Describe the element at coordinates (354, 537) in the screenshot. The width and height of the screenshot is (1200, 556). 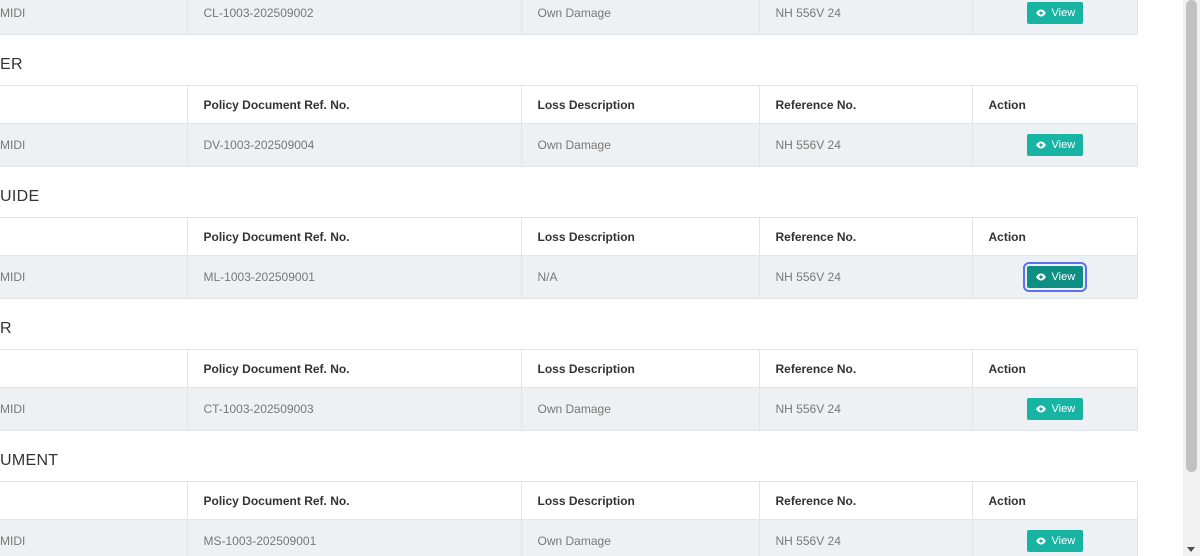
I see `cell-policy-ref: MS-1003-202509001` at that location.